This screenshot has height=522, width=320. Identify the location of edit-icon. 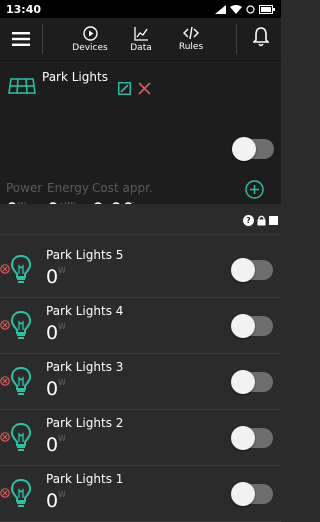
(124, 88).